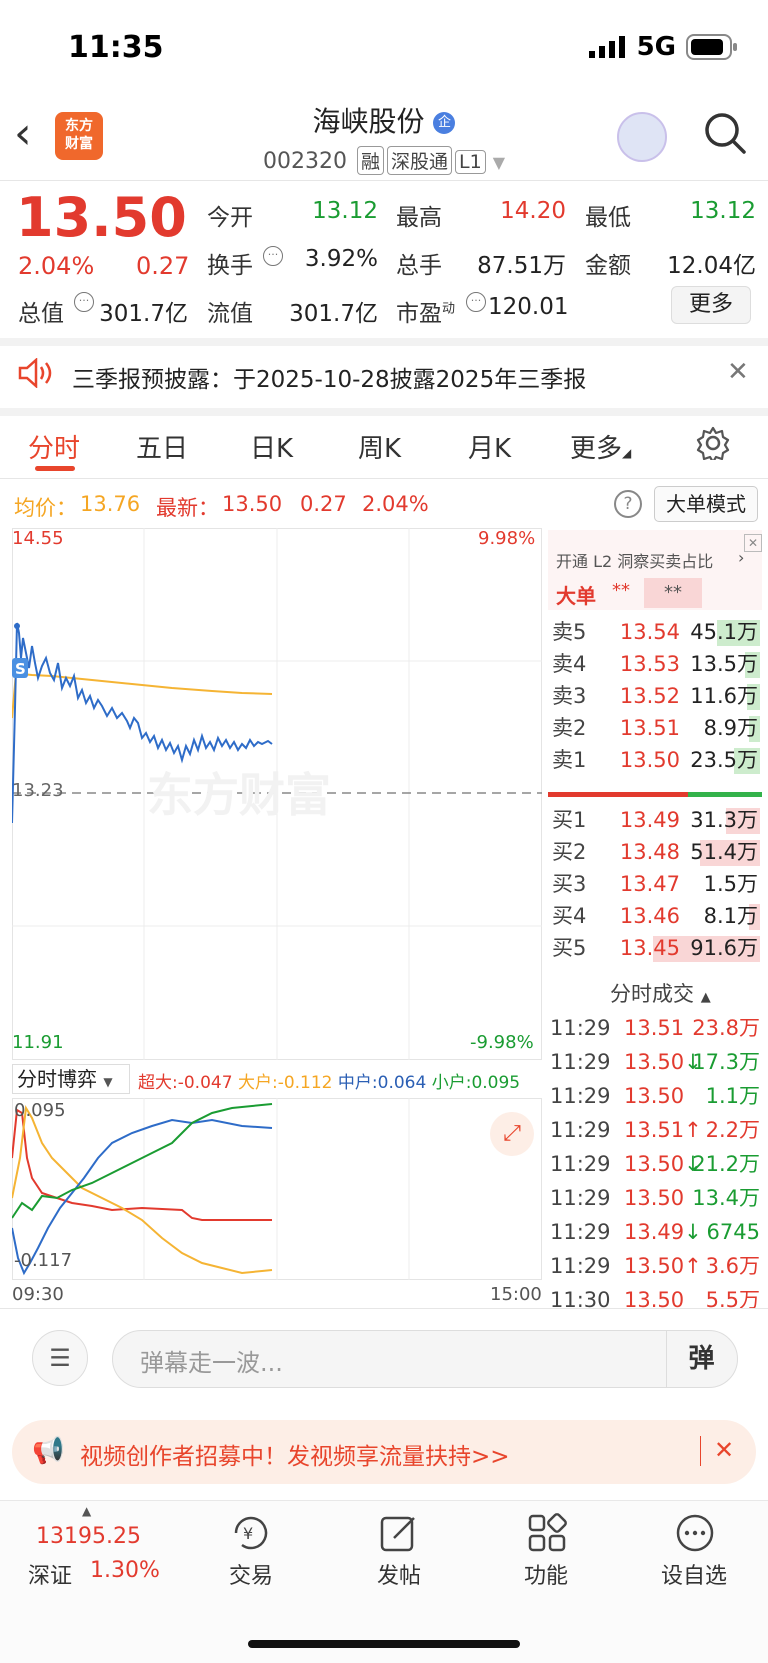  I want to click on level-label: 买4, so click(569, 916).